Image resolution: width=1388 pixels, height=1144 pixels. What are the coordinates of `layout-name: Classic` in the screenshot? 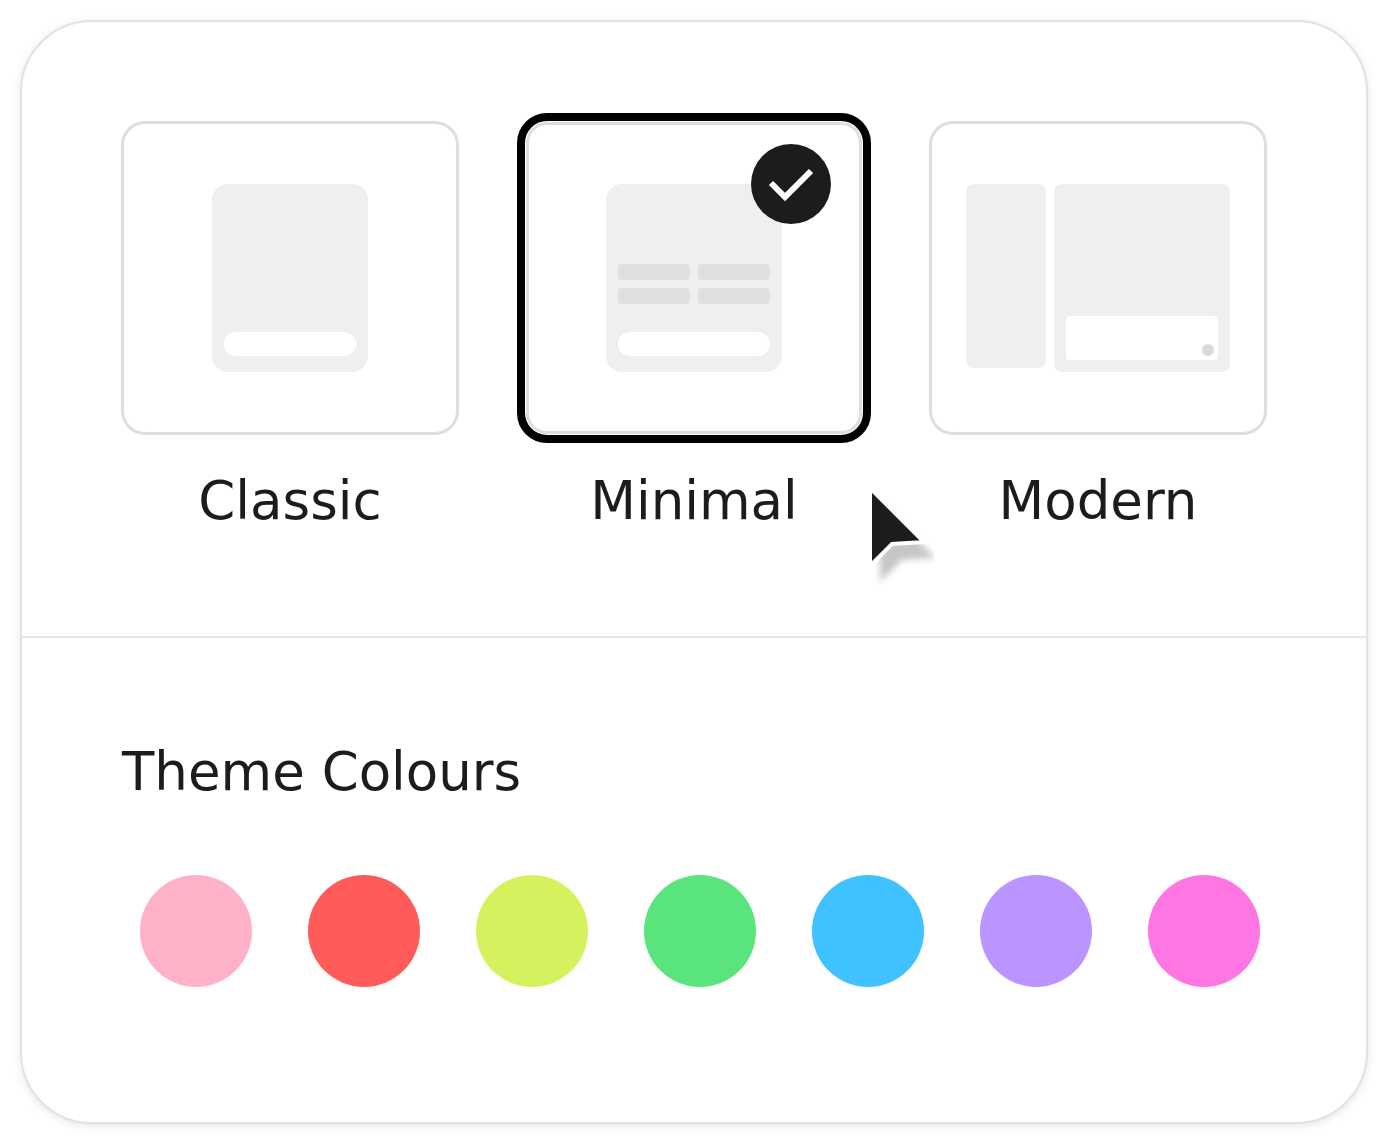 It's located at (290, 501).